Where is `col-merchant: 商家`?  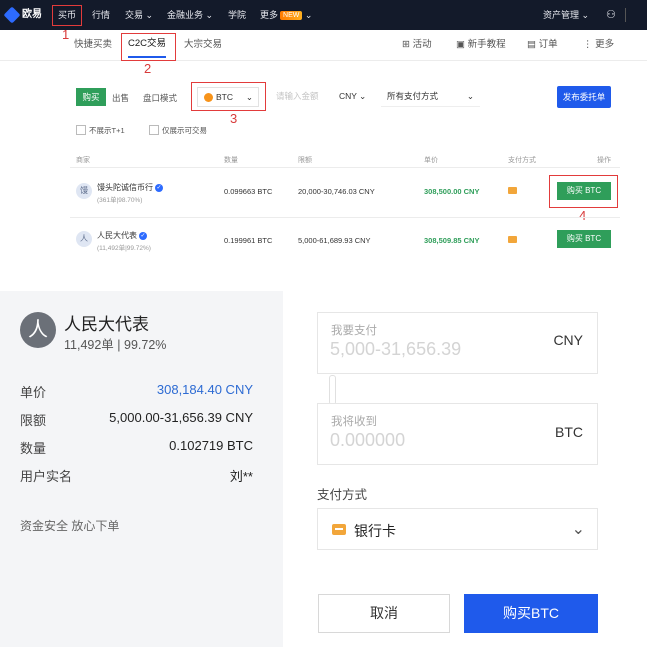
col-merchant: 商家 is located at coordinates (83, 160).